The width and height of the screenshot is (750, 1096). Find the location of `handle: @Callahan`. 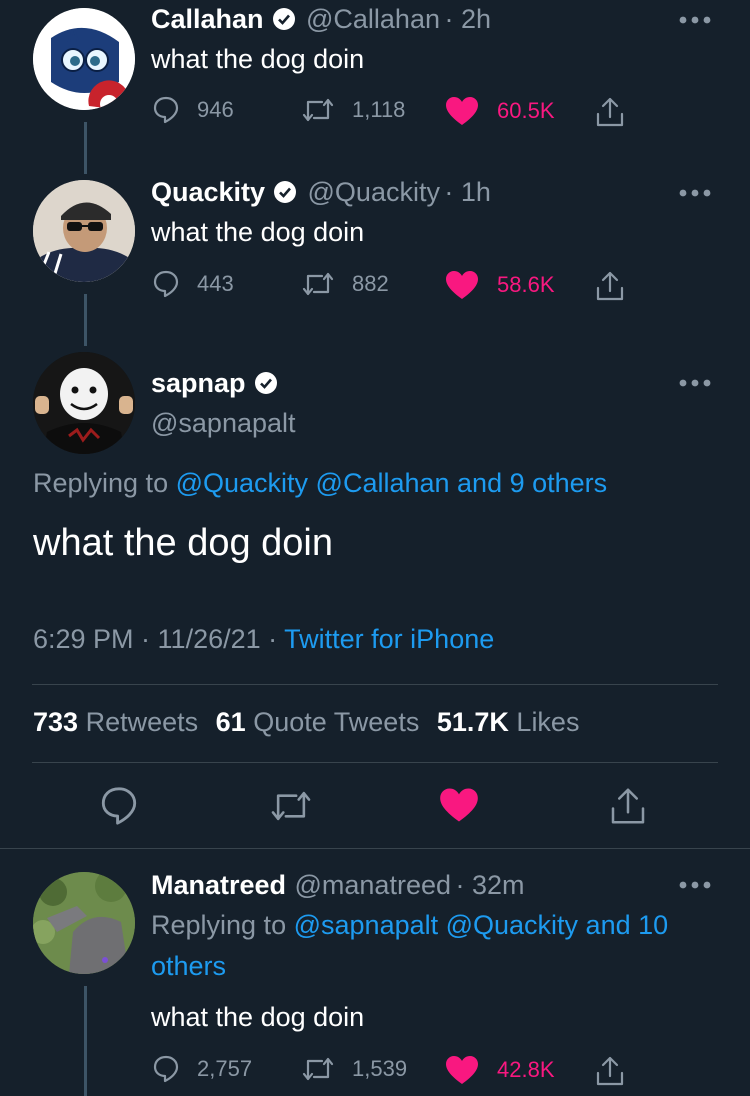

handle: @Callahan is located at coordinates (373, 19).